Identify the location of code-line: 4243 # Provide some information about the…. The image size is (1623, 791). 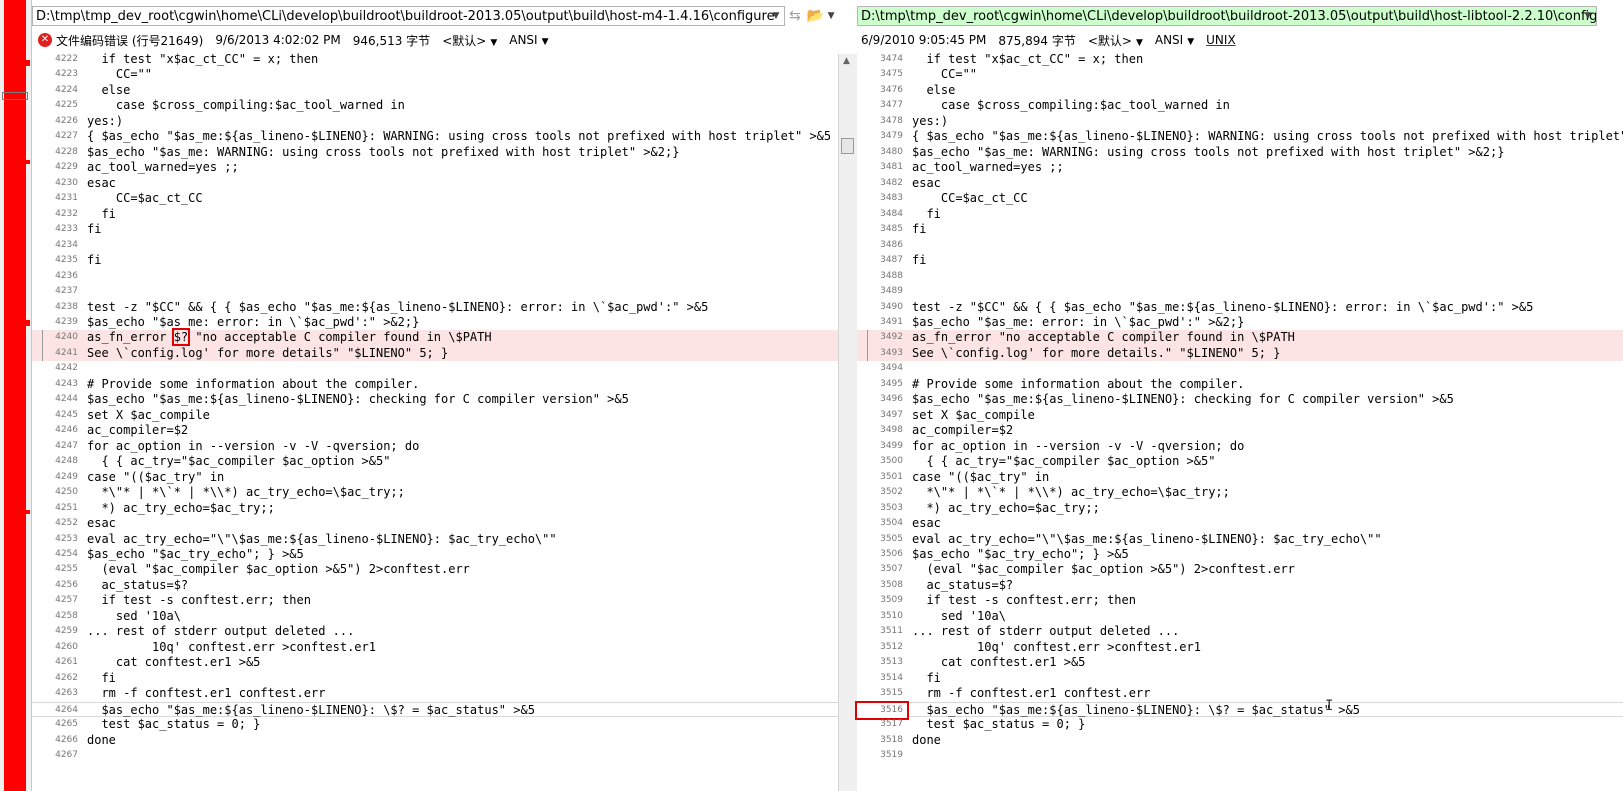
(435, 384).